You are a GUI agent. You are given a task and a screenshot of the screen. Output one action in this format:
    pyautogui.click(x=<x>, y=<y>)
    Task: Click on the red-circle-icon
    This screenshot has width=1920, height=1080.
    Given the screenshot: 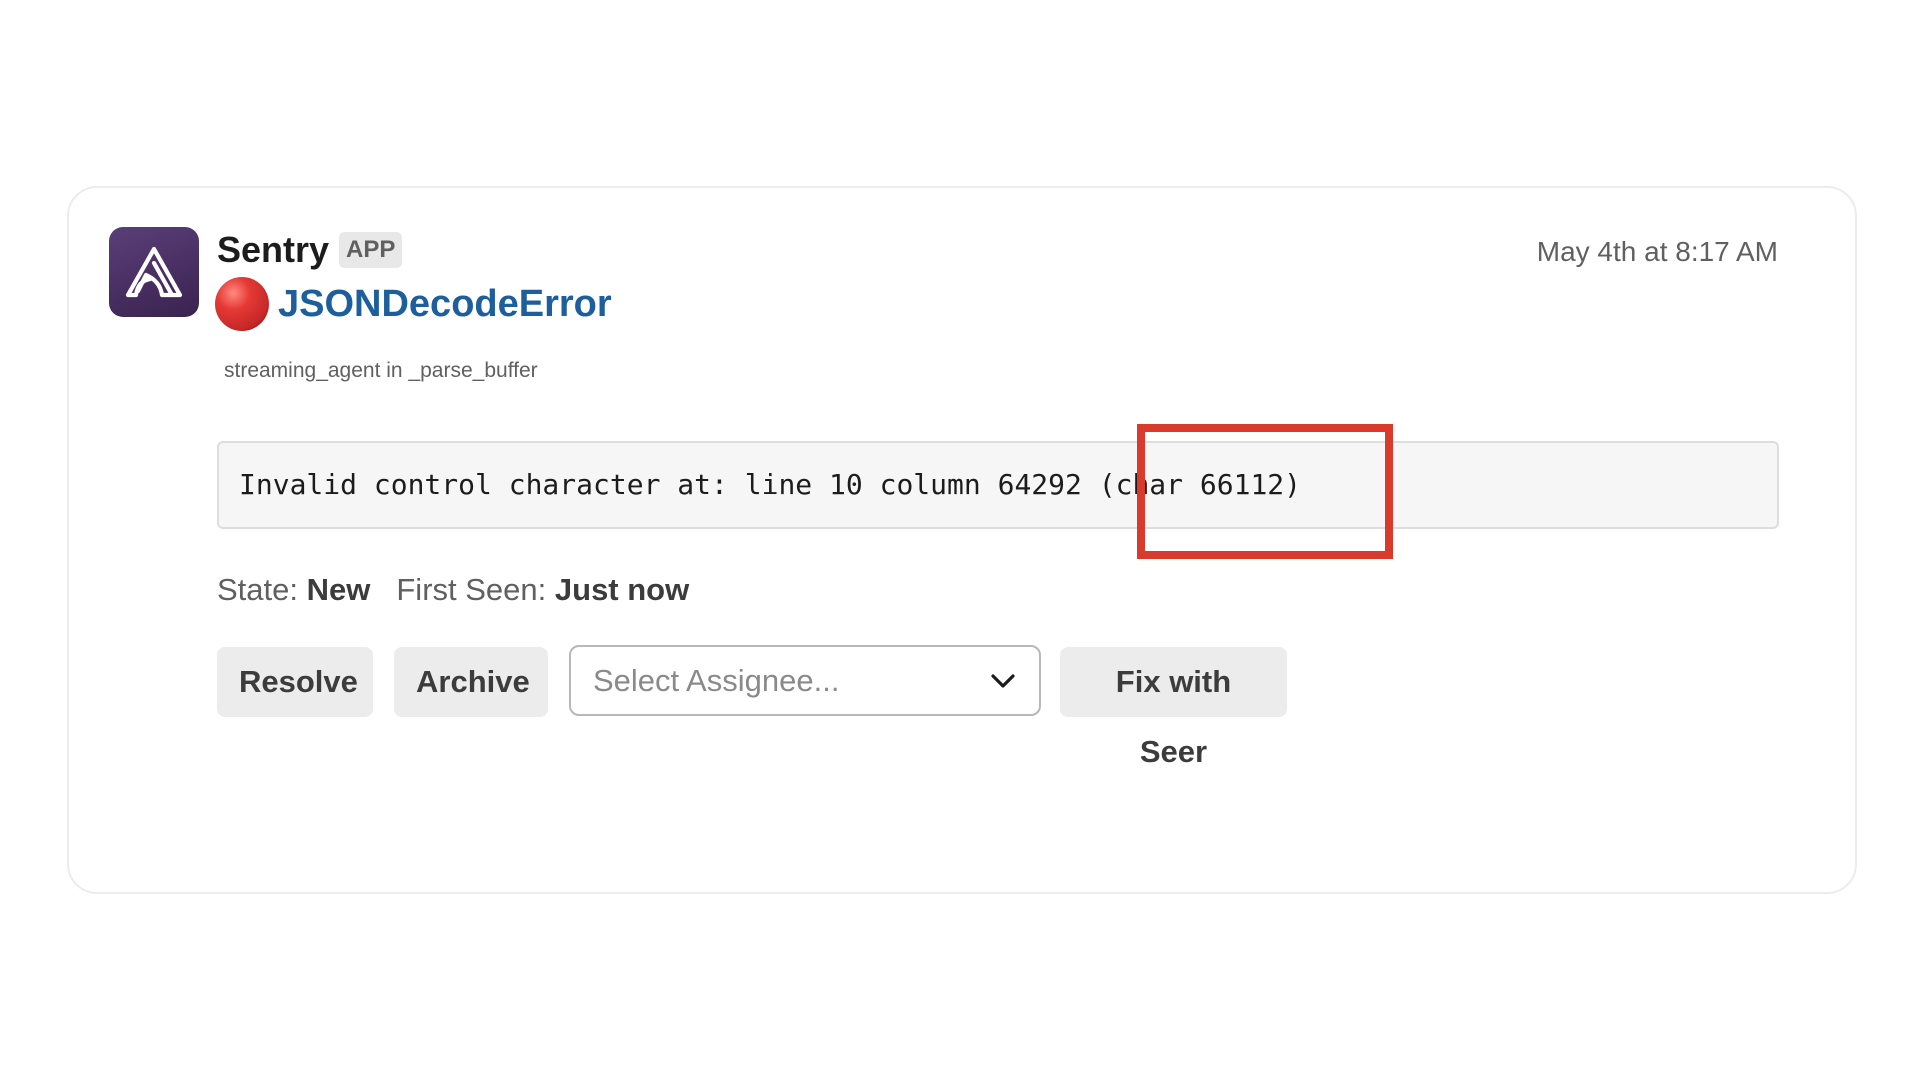 What is the action you would take?
    pyautogui.click(x=242, y=304)
    